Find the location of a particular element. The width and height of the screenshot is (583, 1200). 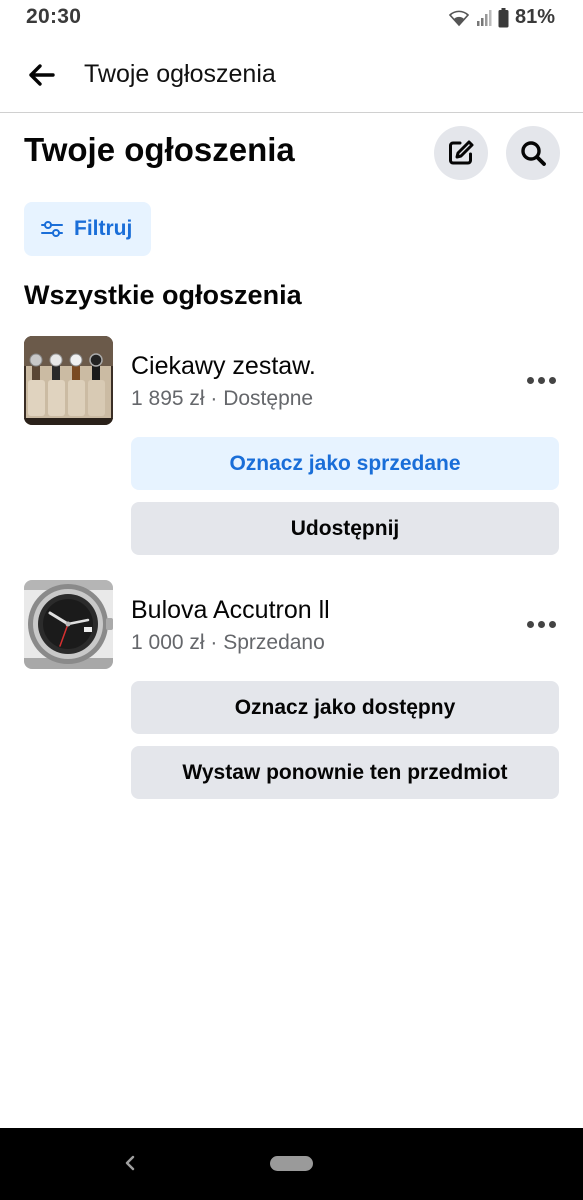

page-title: Twoje ogłoszenia is located at coordinates (159, 149).